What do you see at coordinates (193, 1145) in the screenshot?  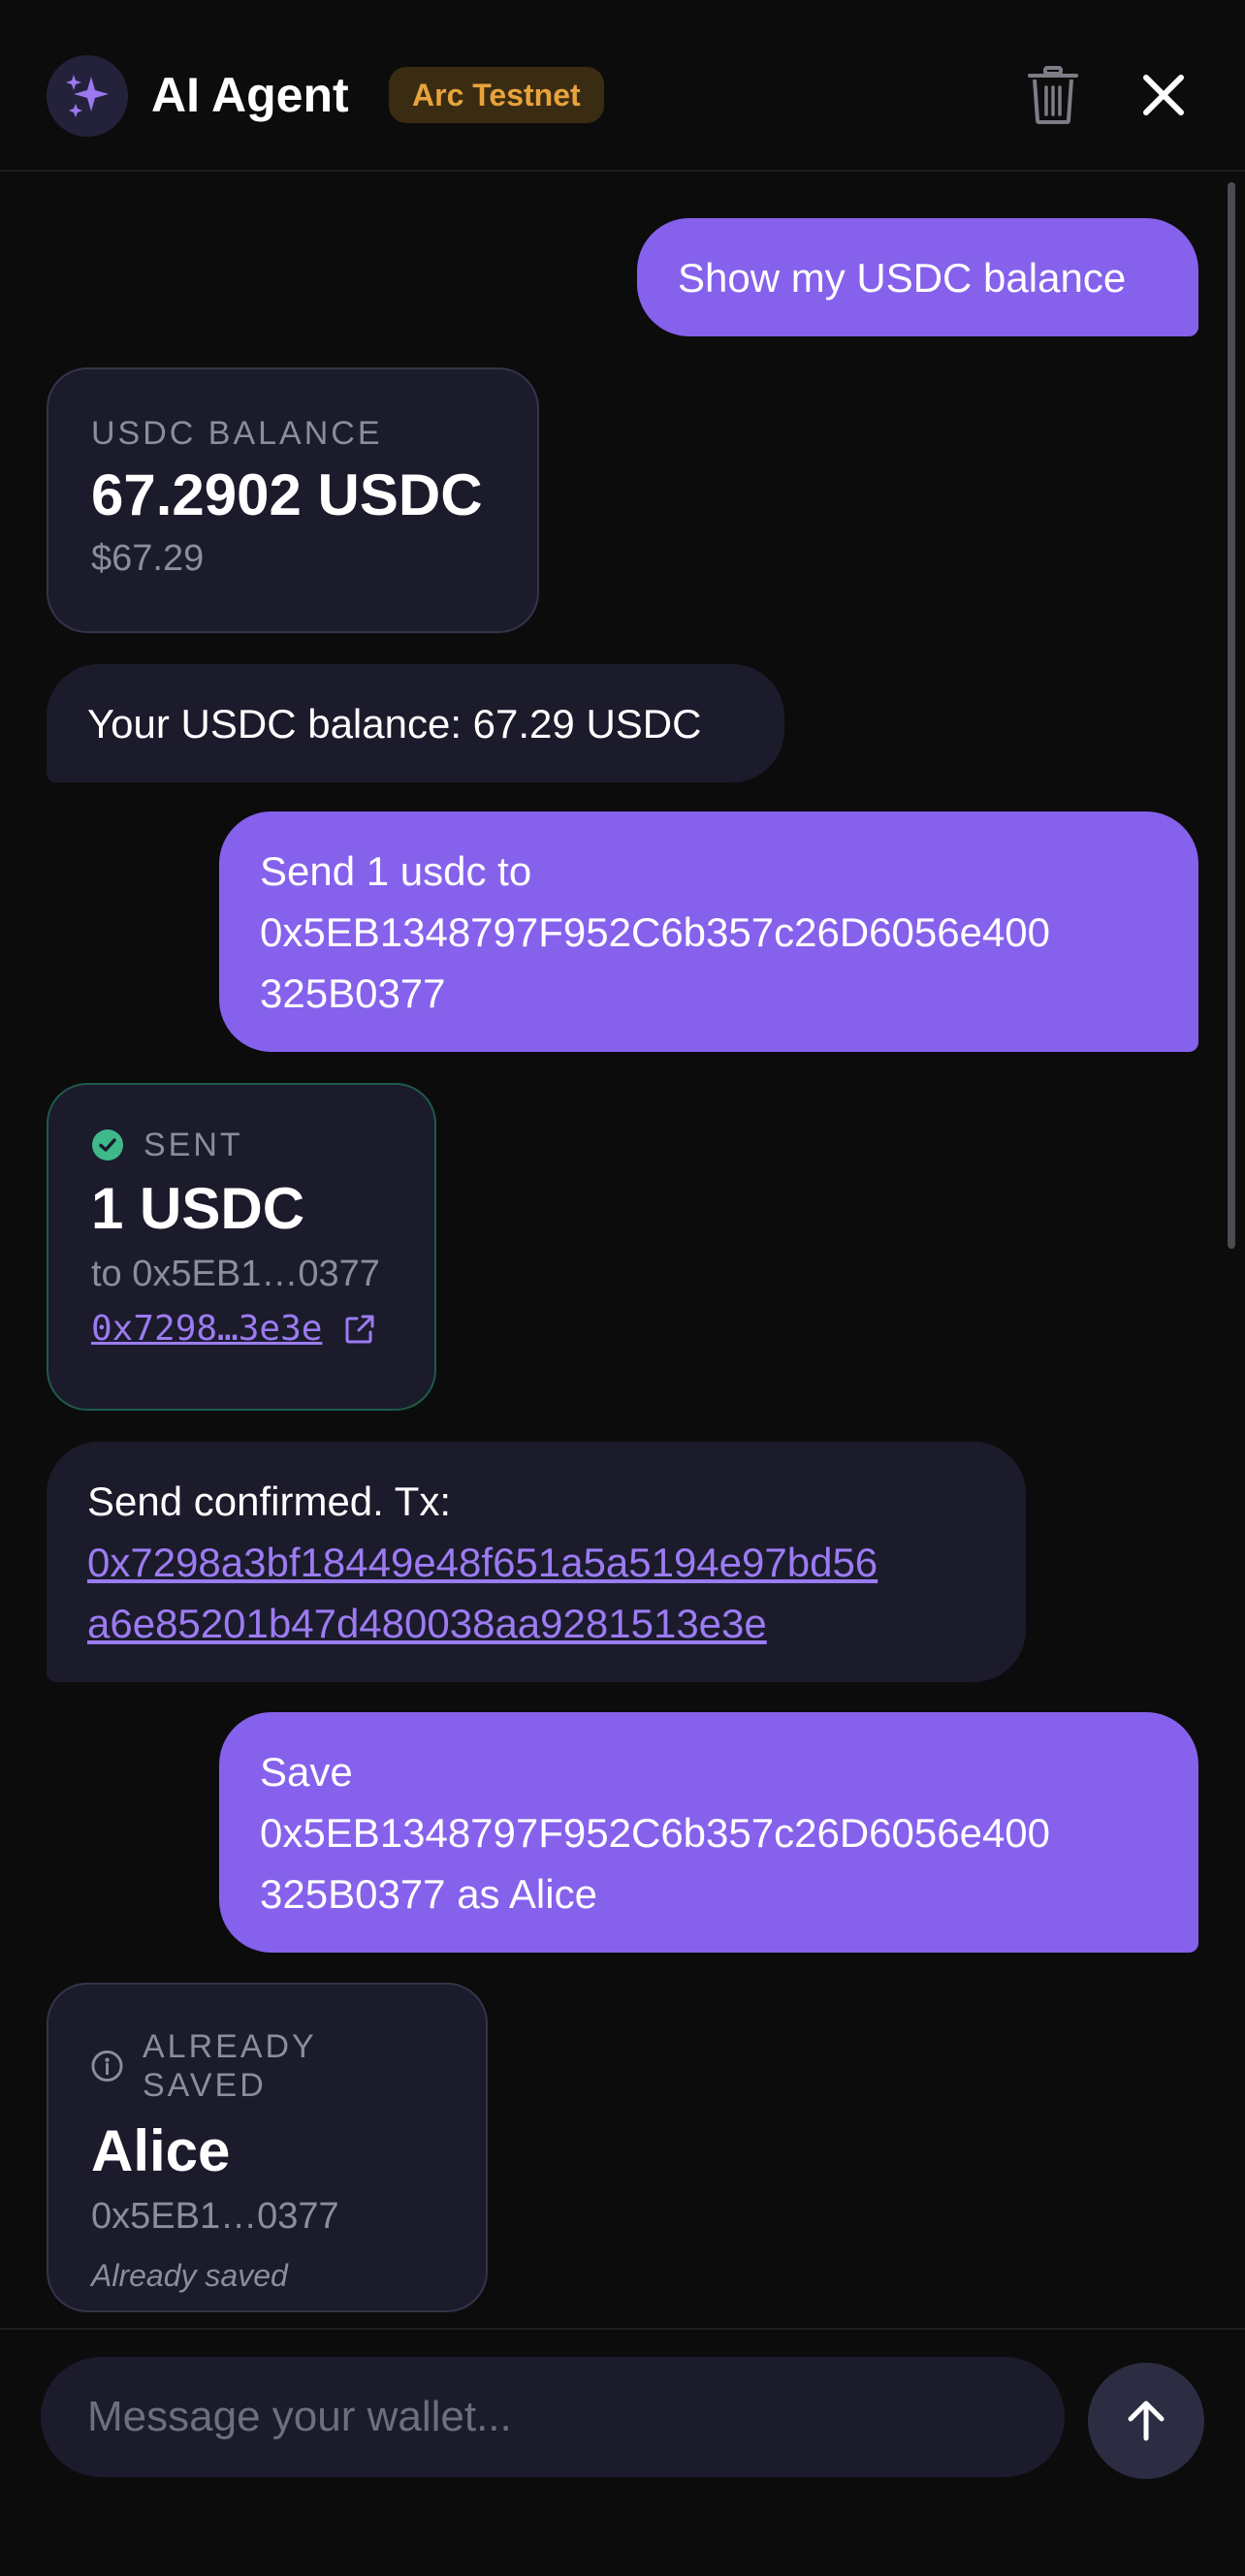 I see `status-text: SENT` at bounding box center [193, 1145].